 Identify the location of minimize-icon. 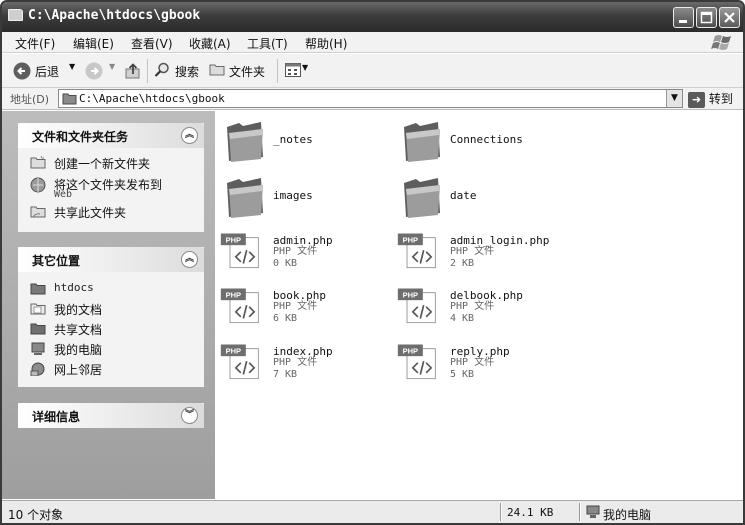
(683, 21).